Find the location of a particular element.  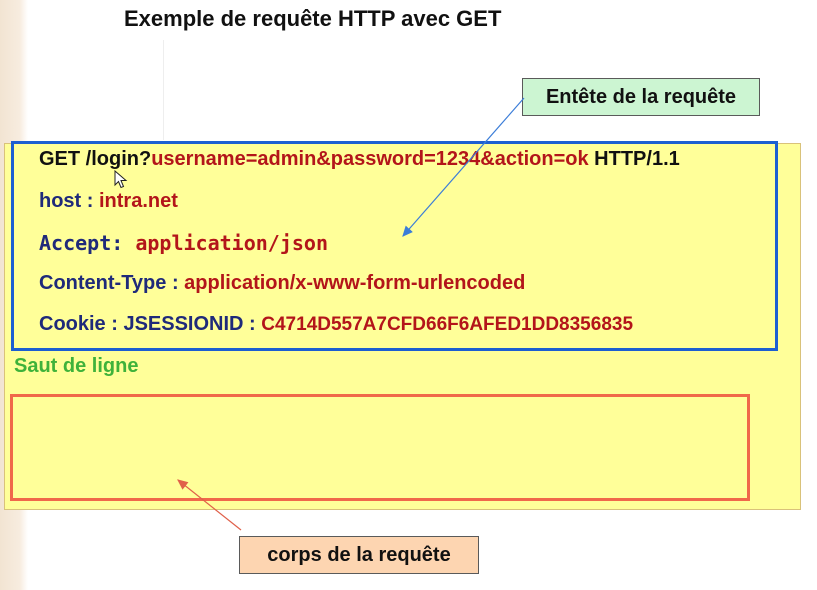

mouse-cursor-icon is located at coordinates (121, 179).